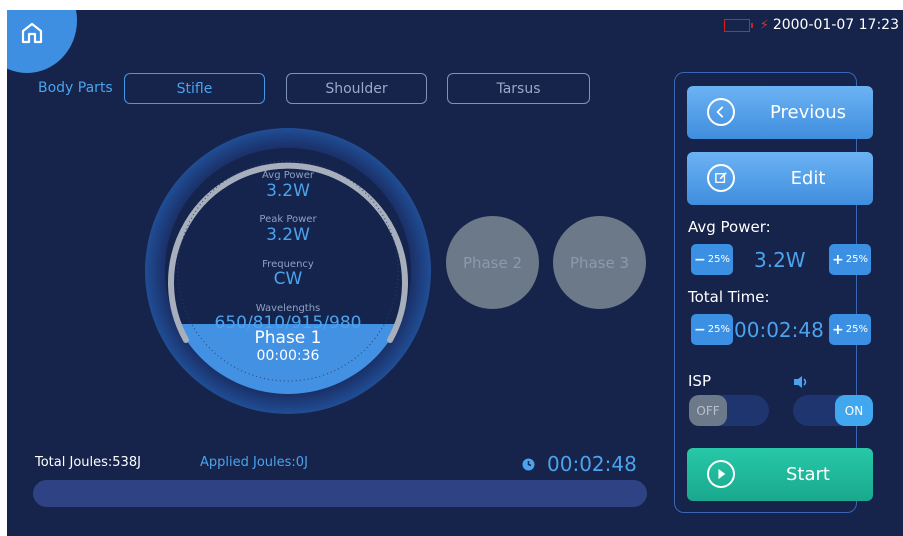  What do you see at coordinates (340, 493) in the screenshot?
I see `treatment-progress-bar` at bounding box center [340, 493].